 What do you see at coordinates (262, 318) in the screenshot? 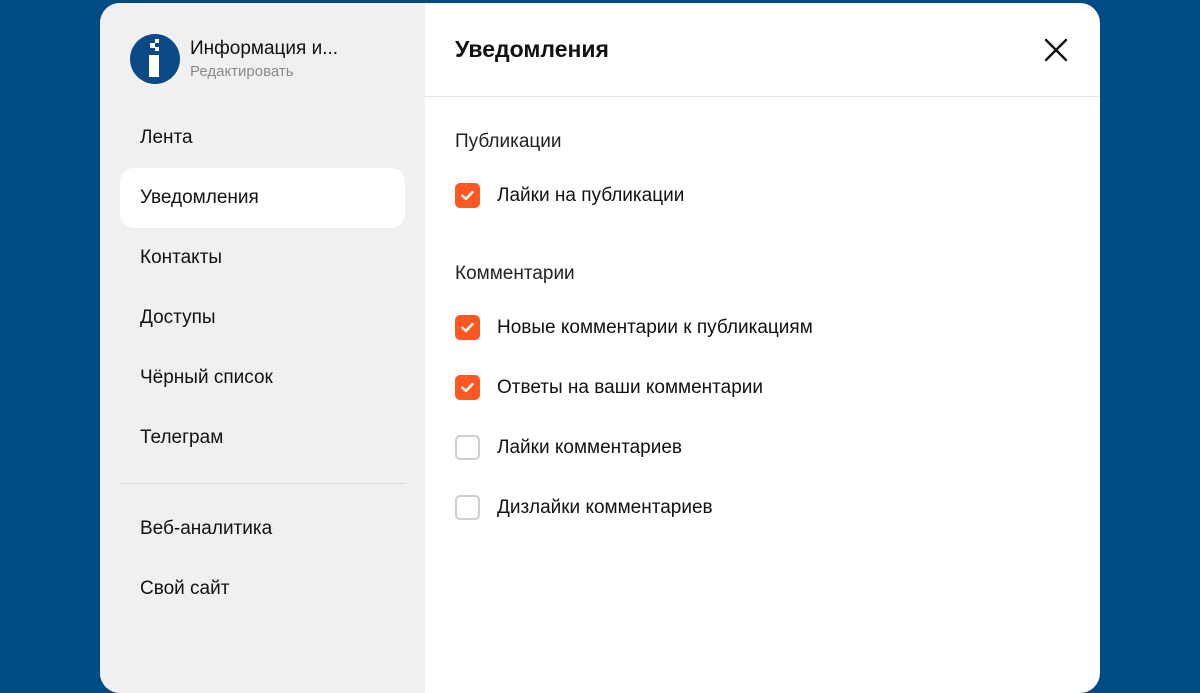
I see `sidebar-item-access: Доступы` at bounding box center [262, 318].